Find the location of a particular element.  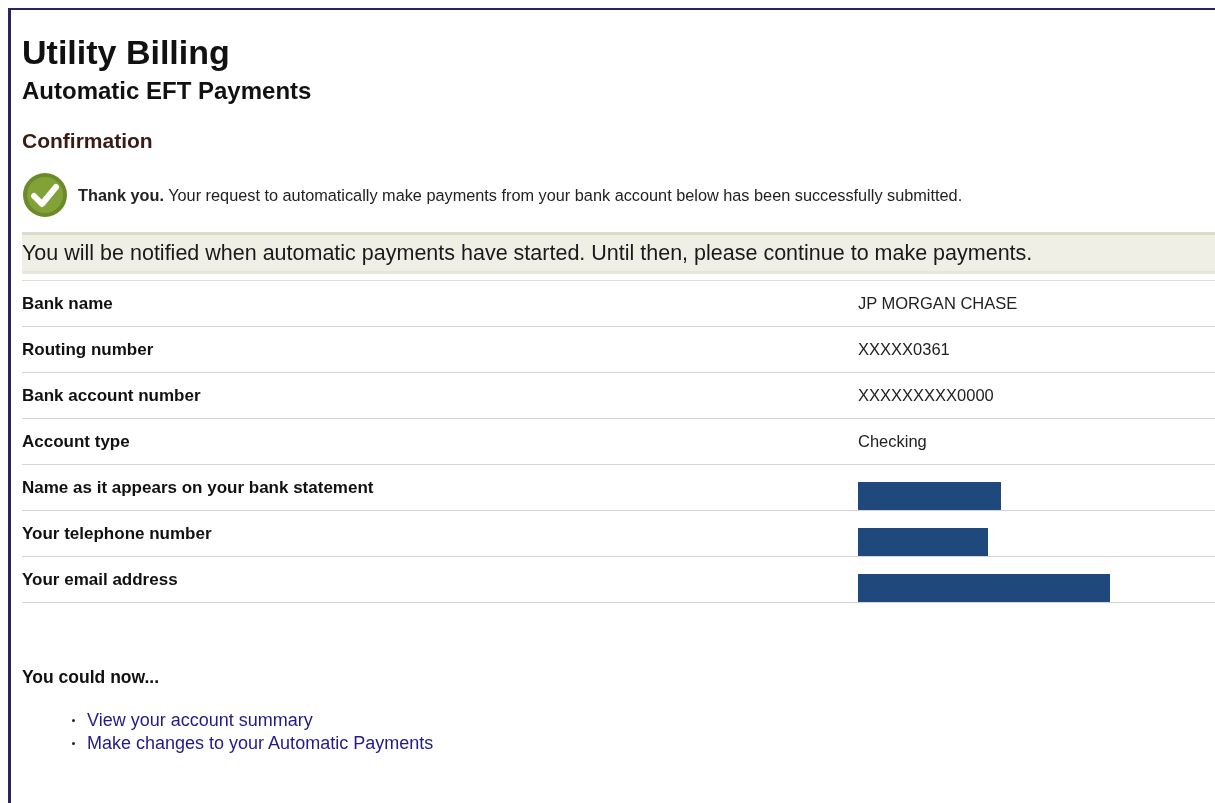

checkmark-icon is located at coordinates (45, 195).